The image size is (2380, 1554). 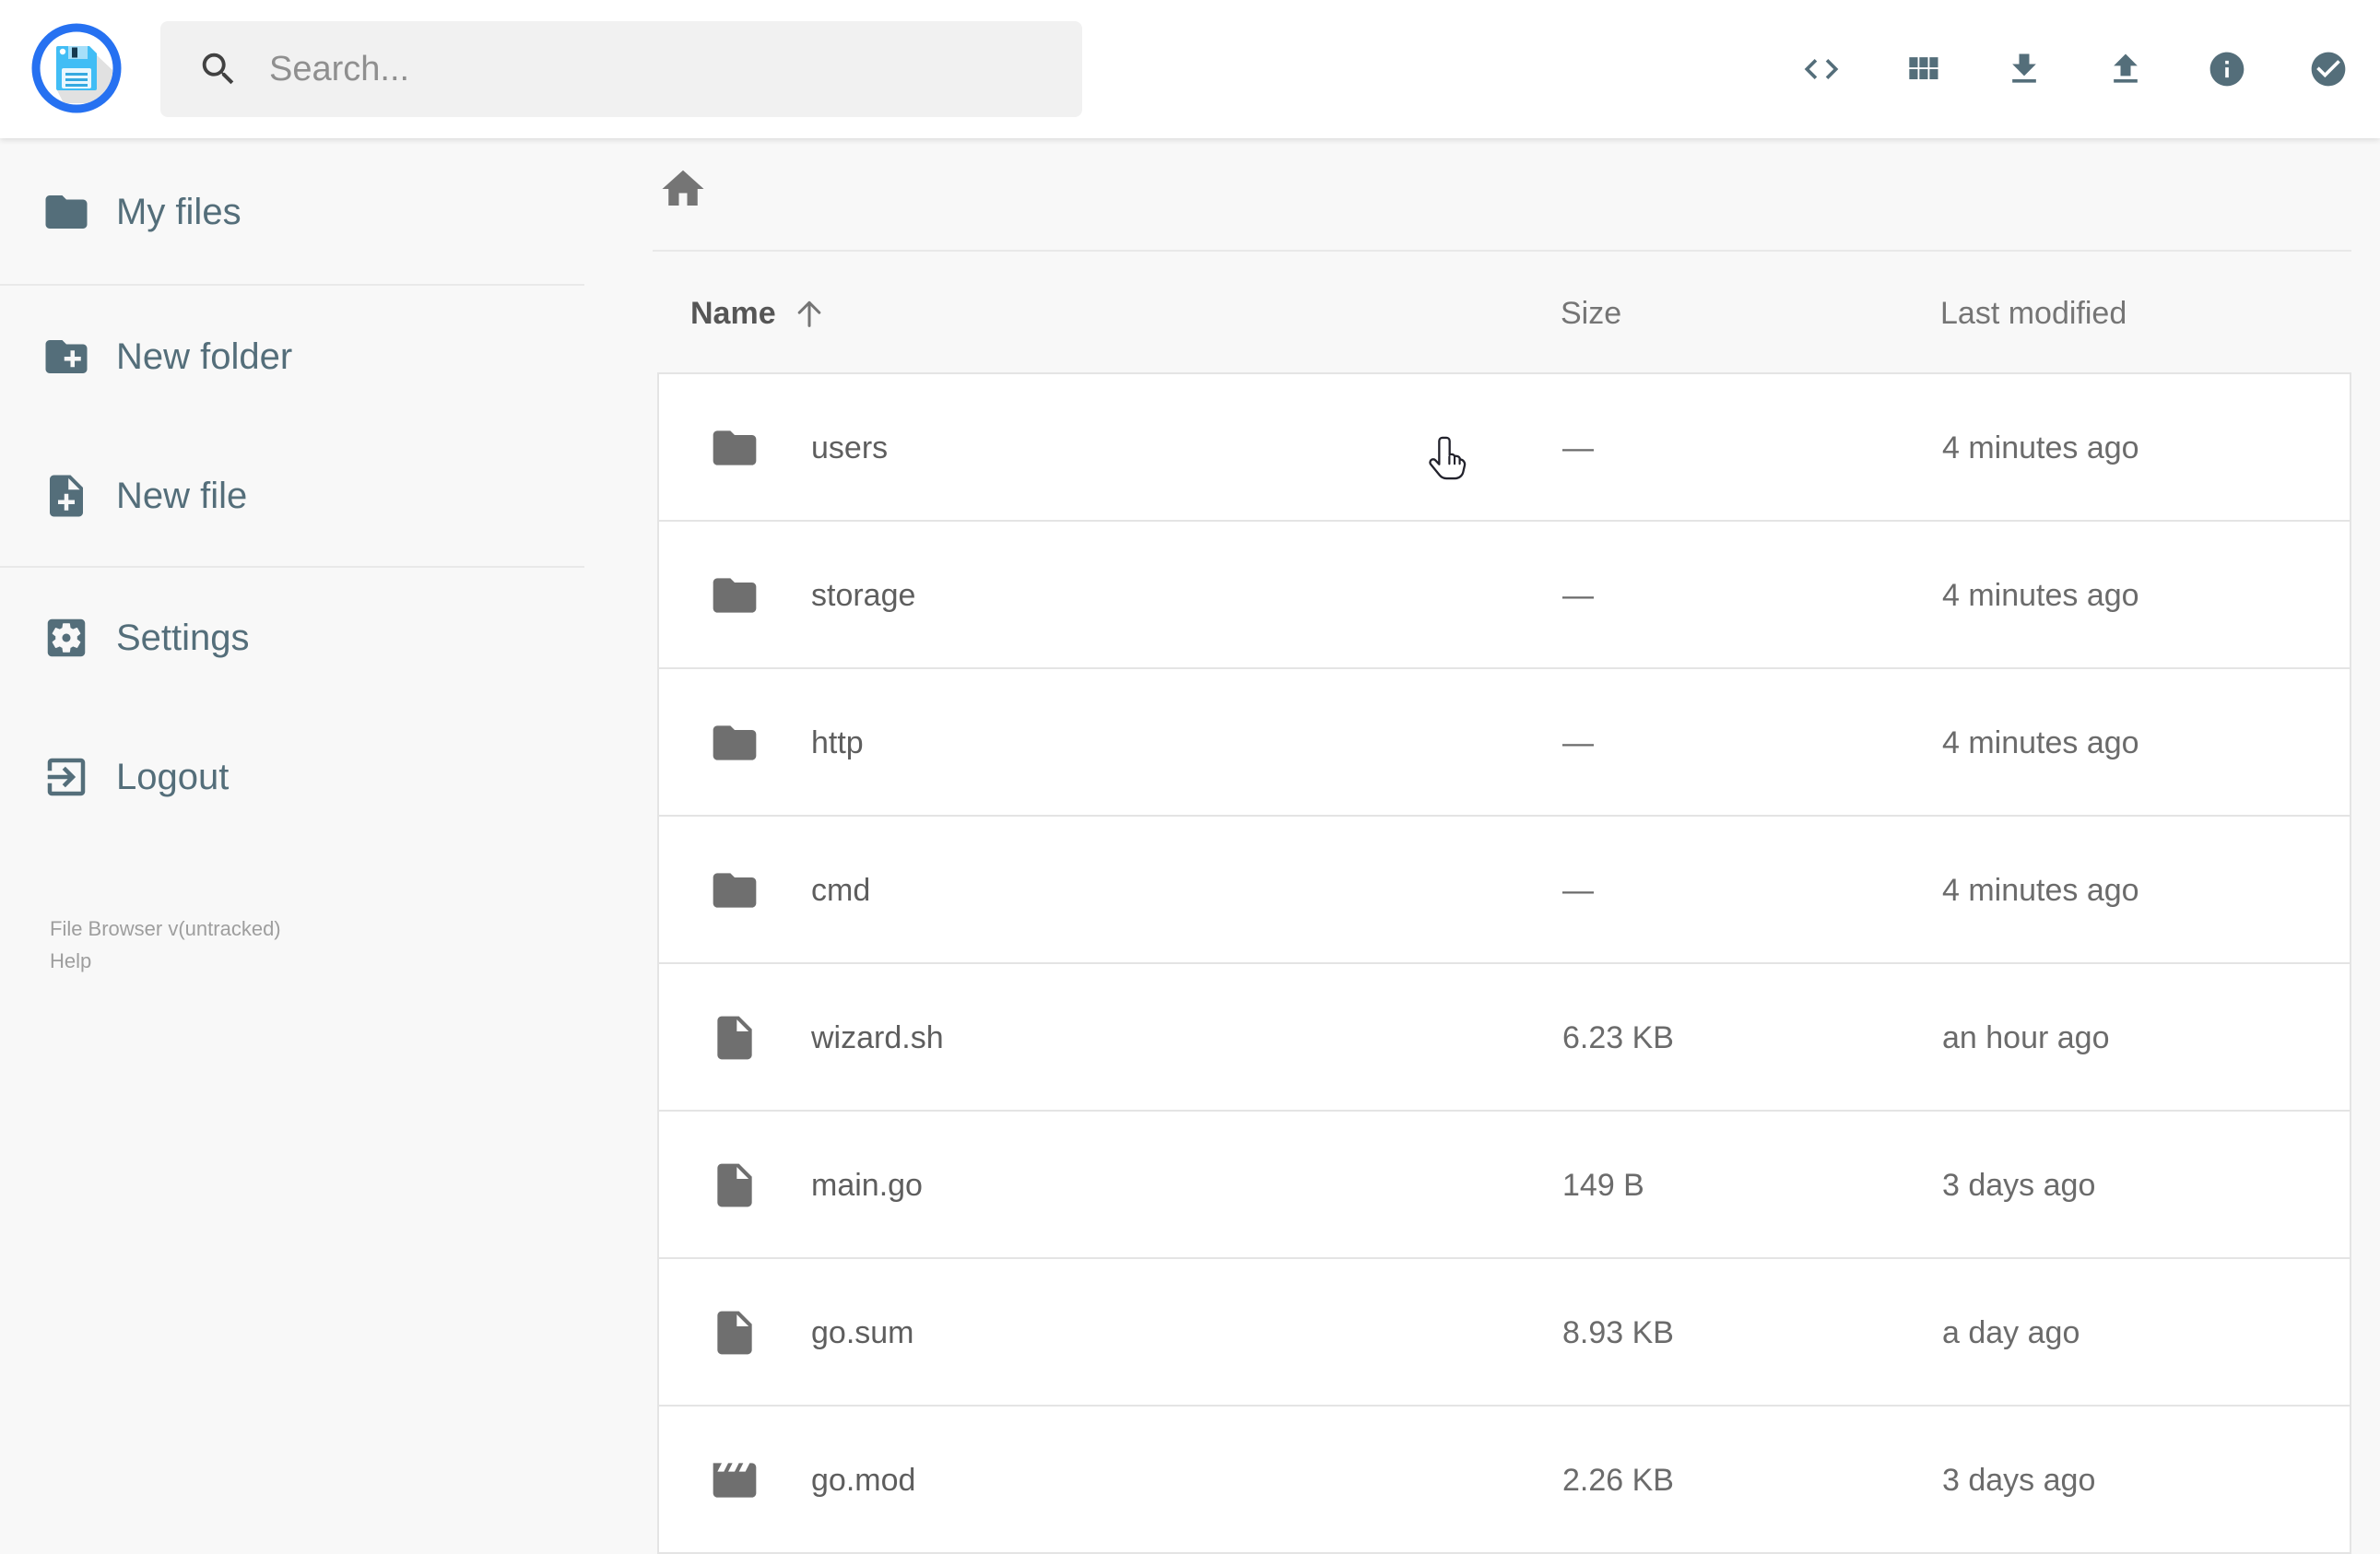 I want to click on row-name: main.go, so click(x=867, y=1185).